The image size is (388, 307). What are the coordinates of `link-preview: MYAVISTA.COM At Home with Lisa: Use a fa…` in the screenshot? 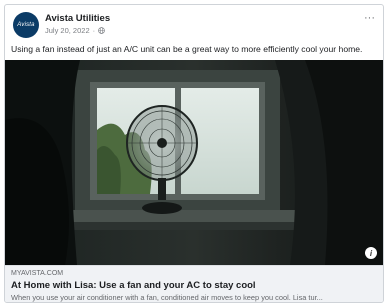 It's located at (194, 283).